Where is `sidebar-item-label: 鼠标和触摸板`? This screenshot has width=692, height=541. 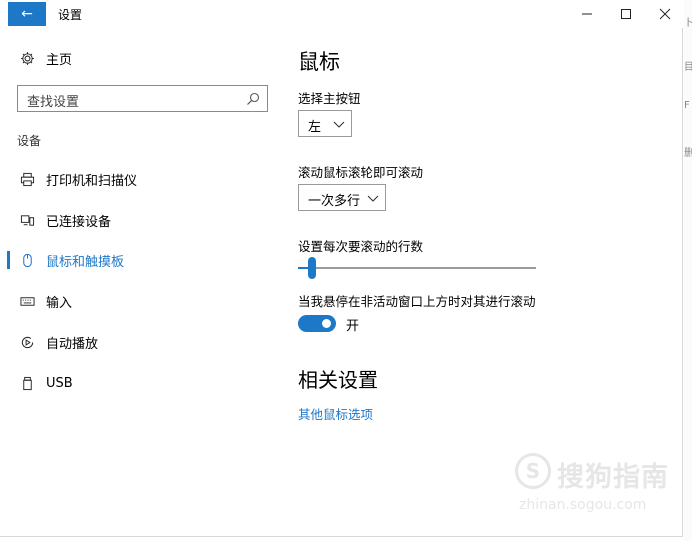 sidebar-item-label: 鼠标和触摸板 is located at coordinates (85, 262).